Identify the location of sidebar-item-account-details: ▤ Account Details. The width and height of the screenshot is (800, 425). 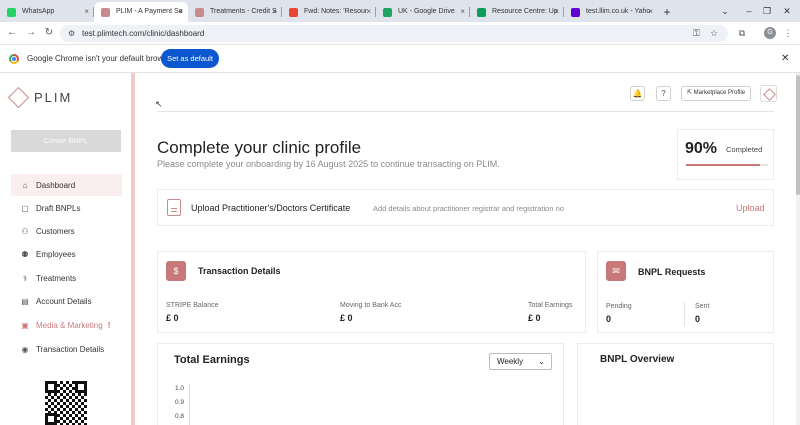
(66, 301).